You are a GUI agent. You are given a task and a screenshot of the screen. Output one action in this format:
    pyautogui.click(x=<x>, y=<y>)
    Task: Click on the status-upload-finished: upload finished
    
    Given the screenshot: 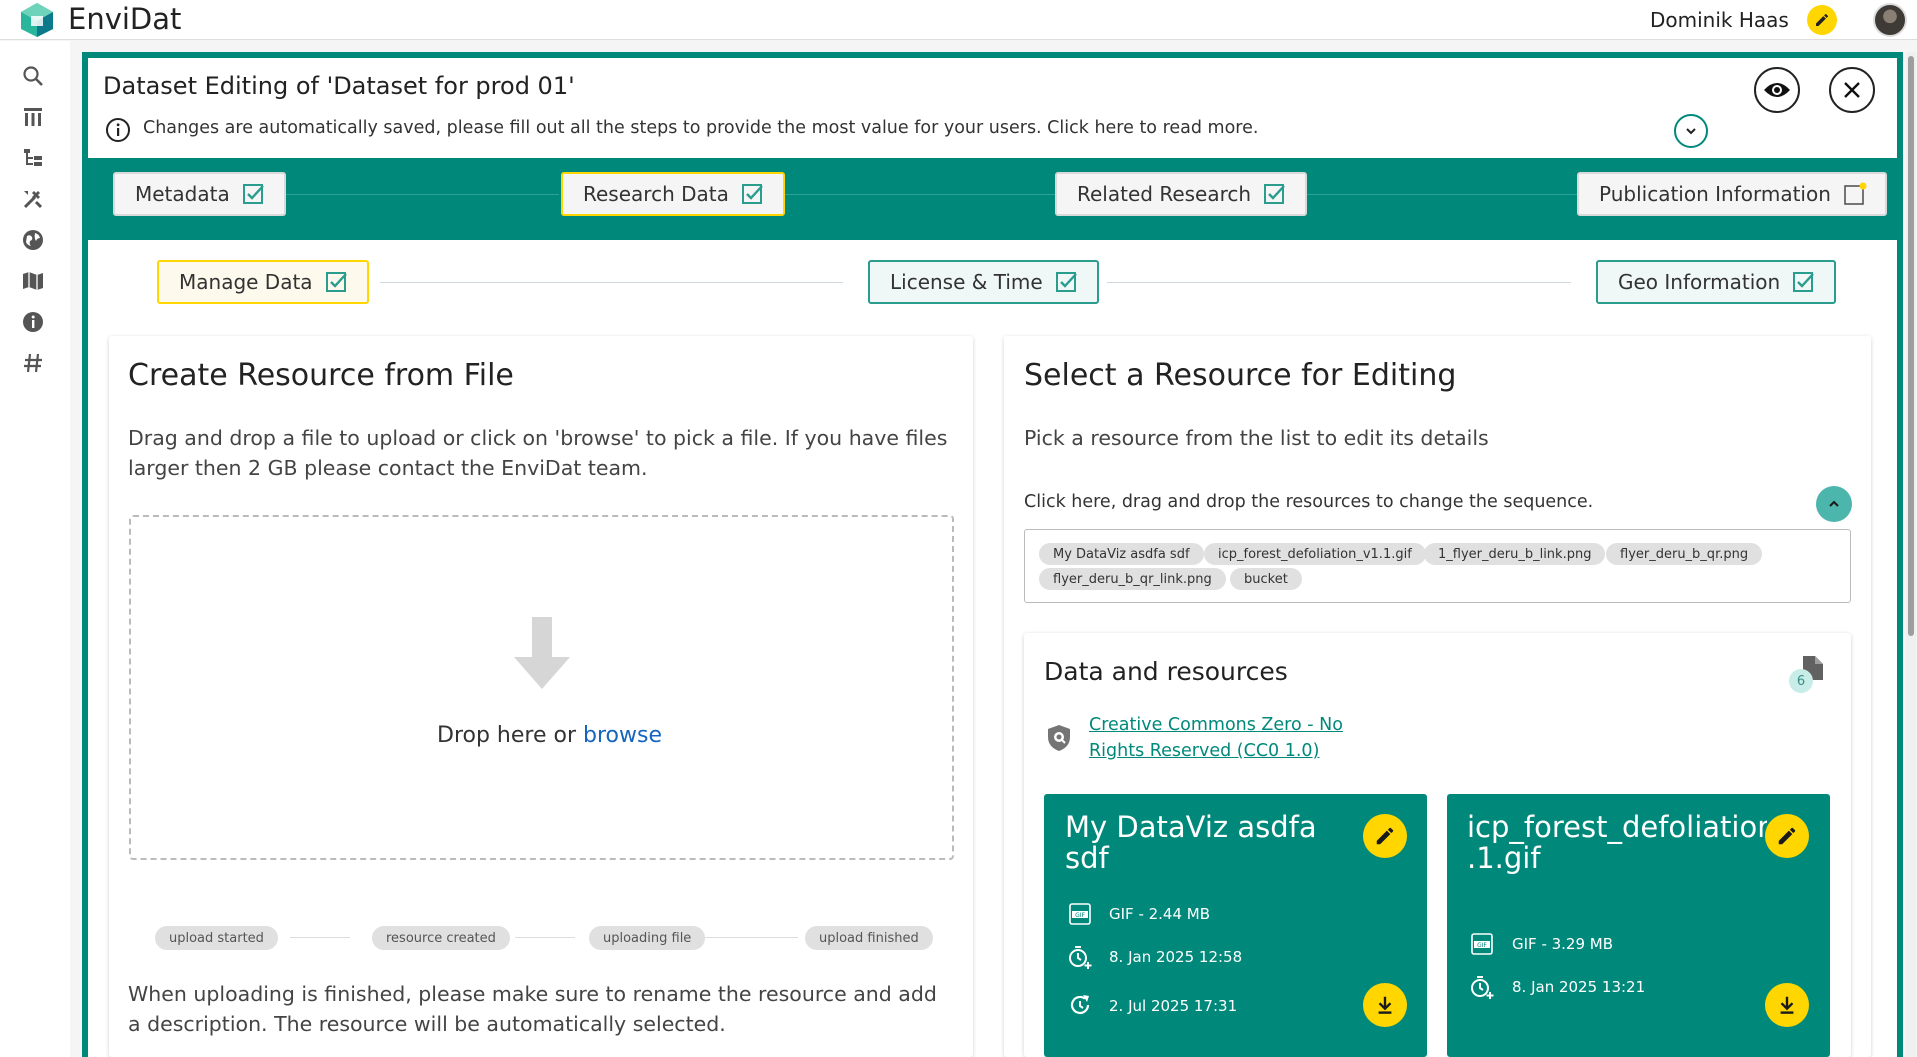 What is the action you would take?
    pyautogui.click(x=869, y=938)
    